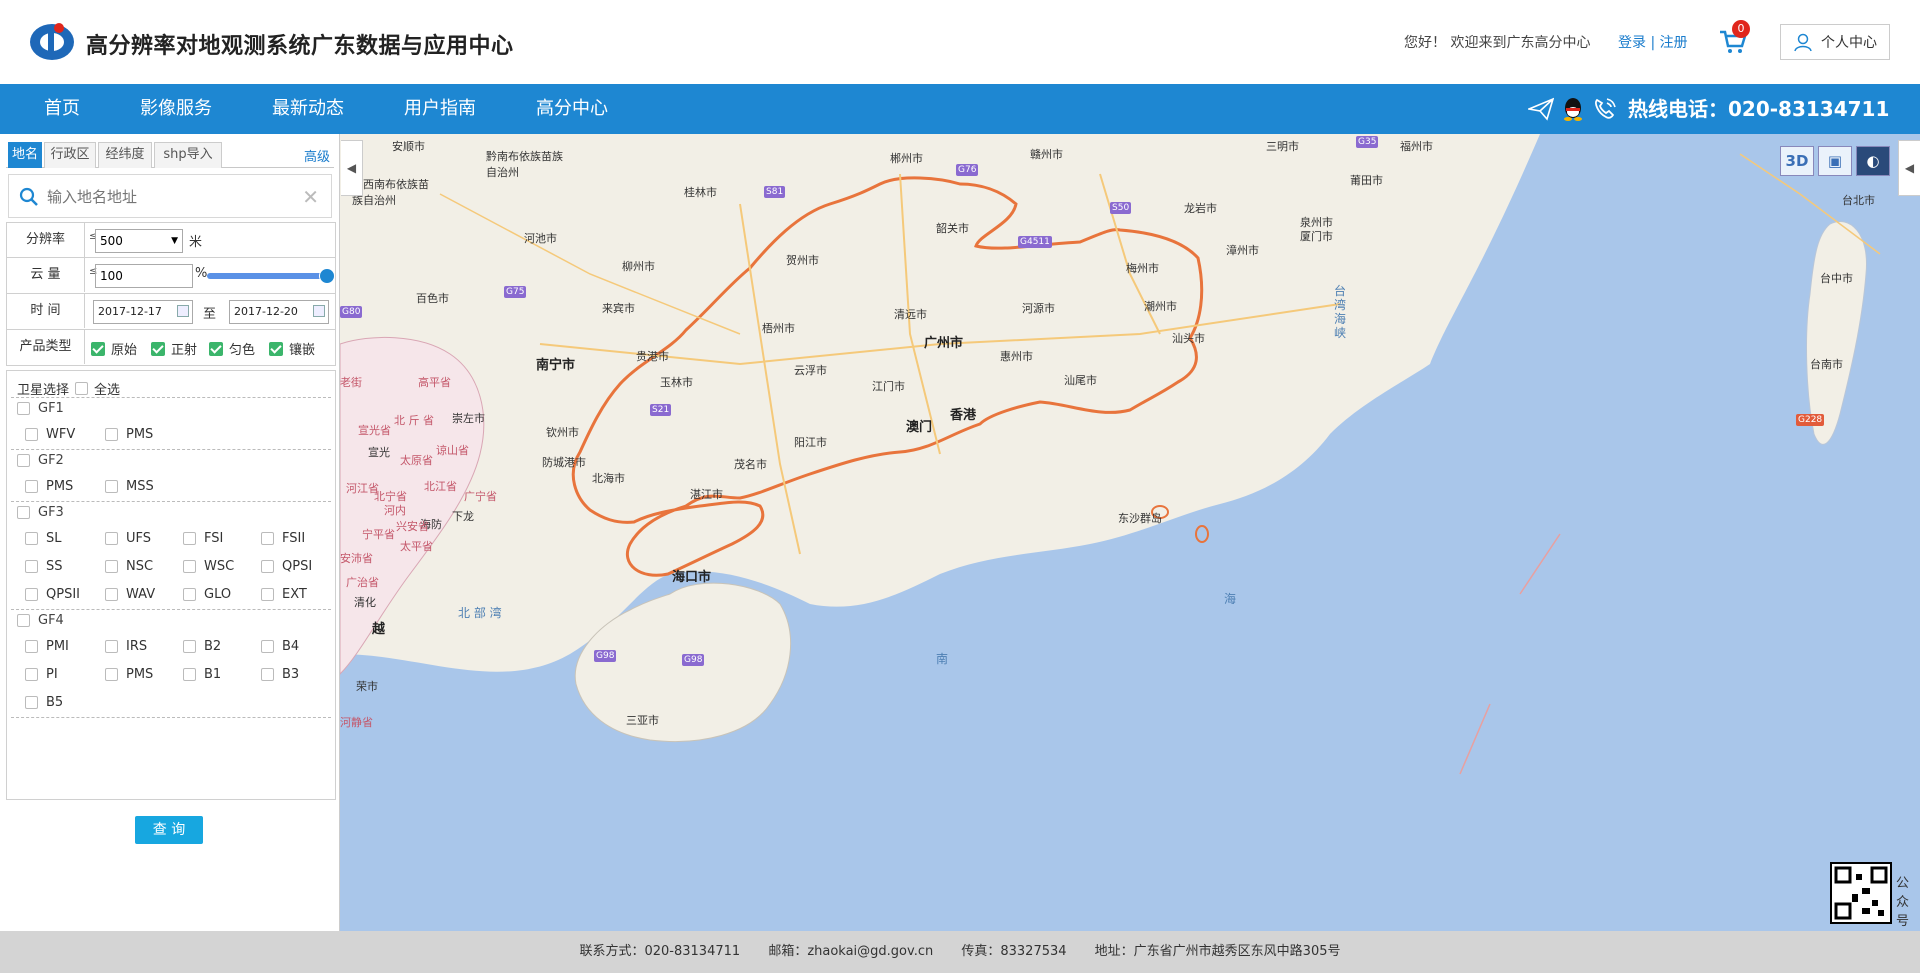 Image resolution: width=1920 pixels, height=973 pixels. I want to click on register-link: 注册, so click(1674, 43).